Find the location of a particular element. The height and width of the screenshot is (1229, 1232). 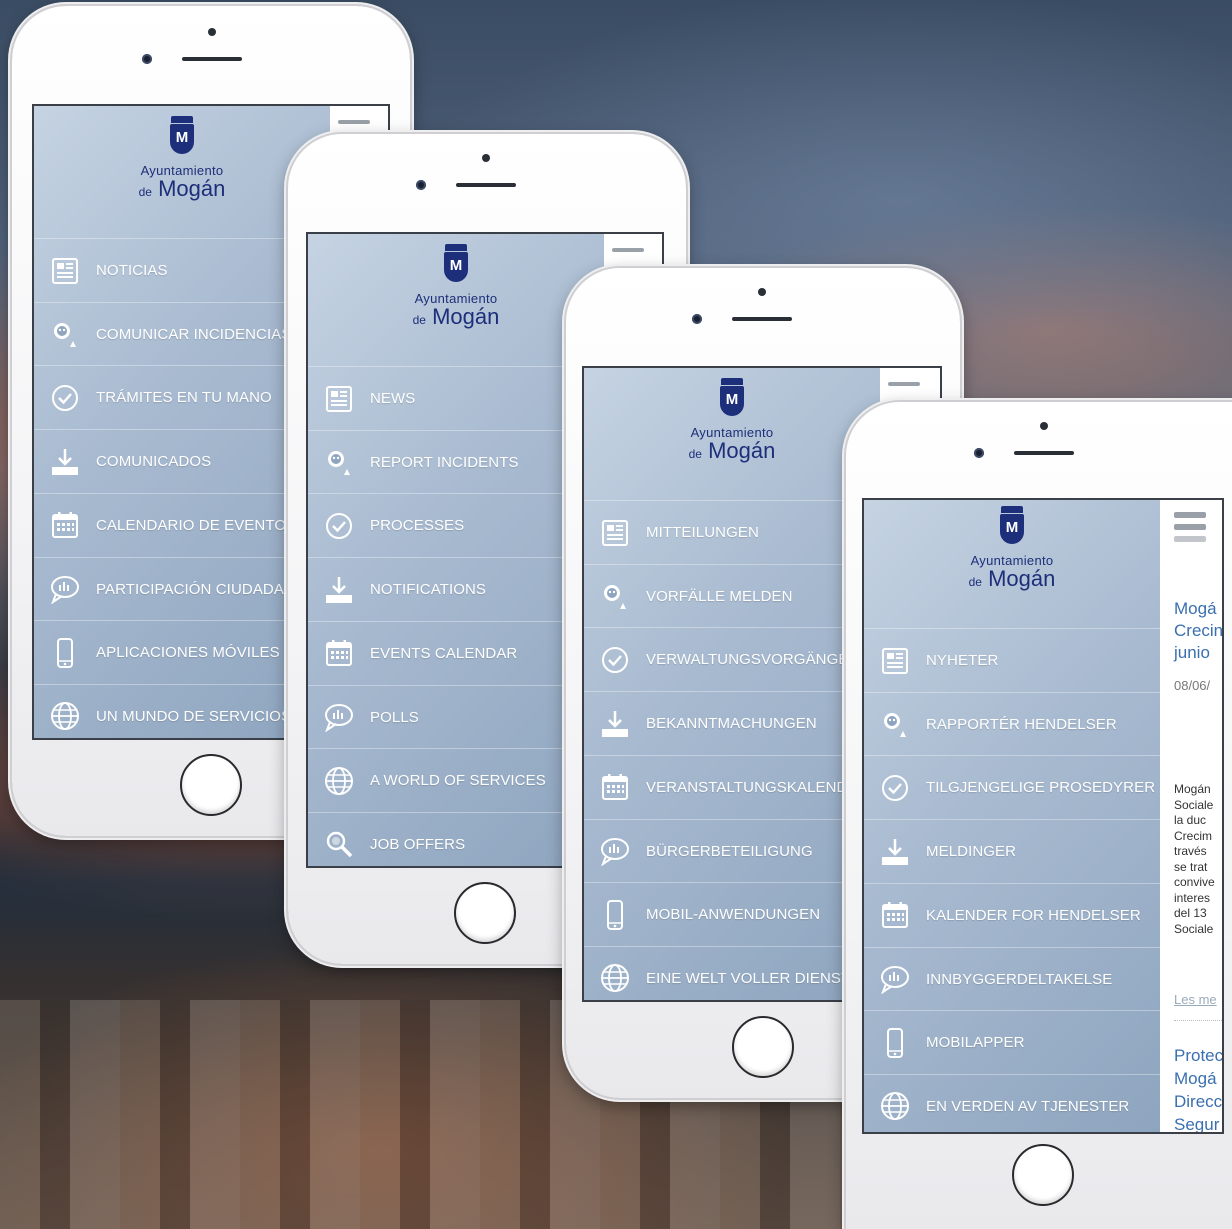

menu-item-label: EINE WELT VOLLER DIENSTE is located at coordinates (753, 978).